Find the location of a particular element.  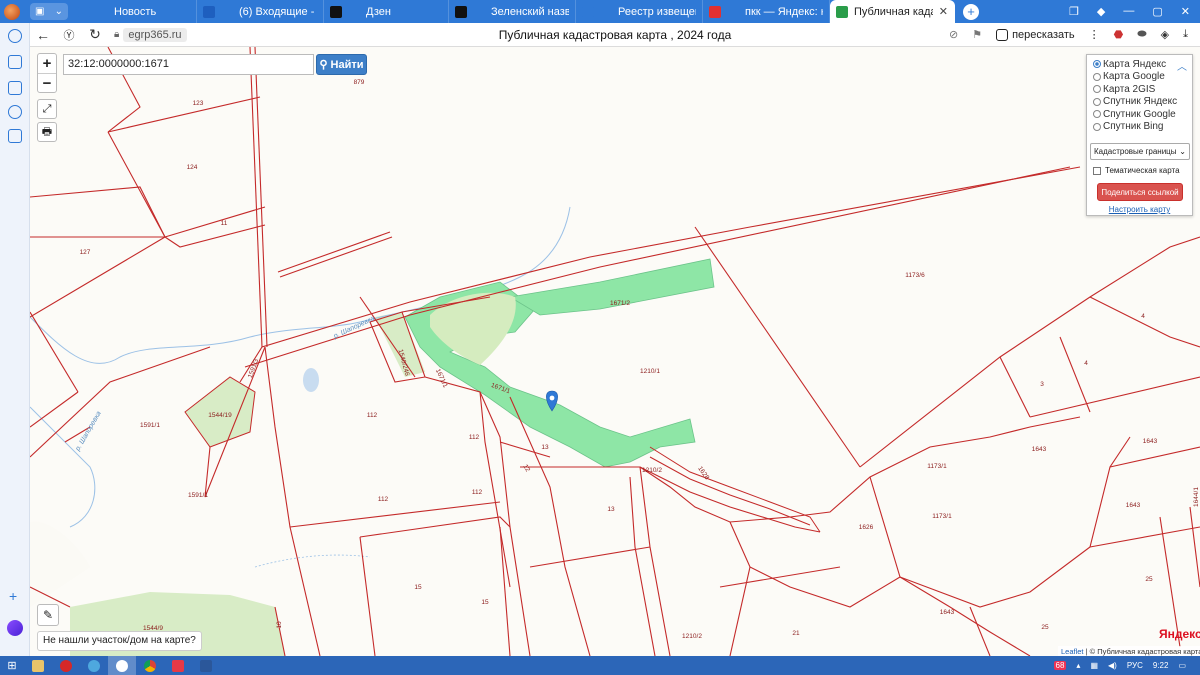

layer-option-label: Спутник Яндекс is located at coordinates (1140, 102).